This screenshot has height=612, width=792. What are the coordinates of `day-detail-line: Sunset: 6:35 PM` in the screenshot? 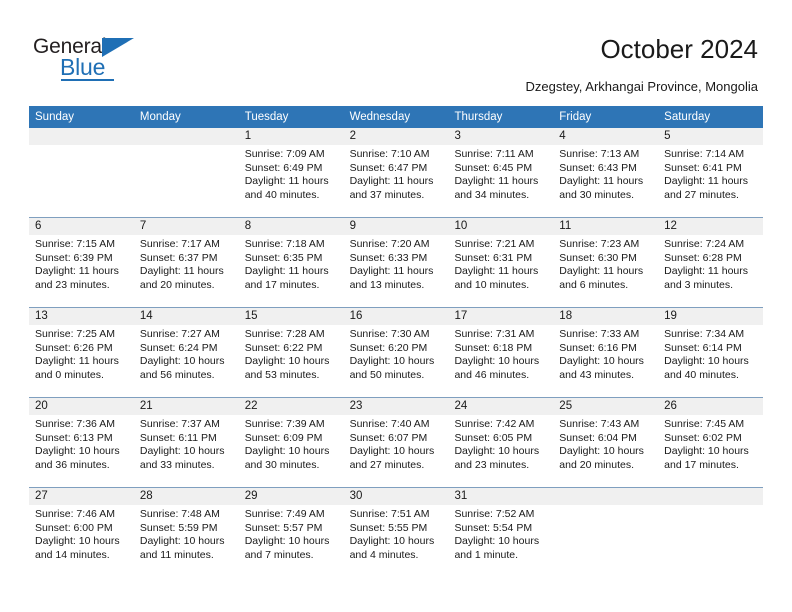 It's located at (283, 257).